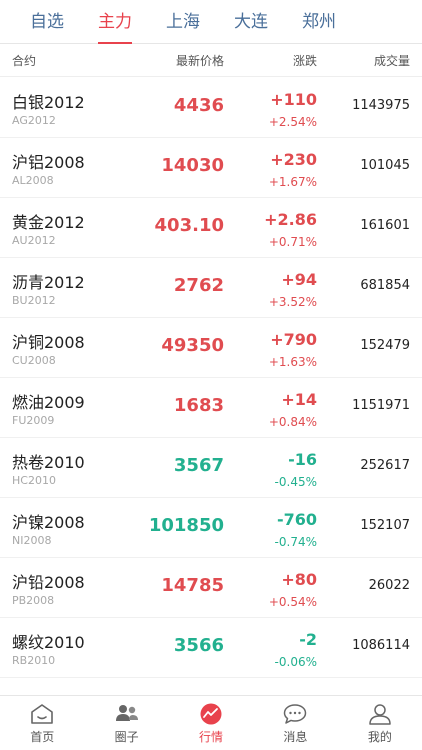 The image size is (422, 750). What do you see at coordinates (48, 162) in the screenshot?
I see `contract-name: 沪铝2008` at bounding box center [48, 162].